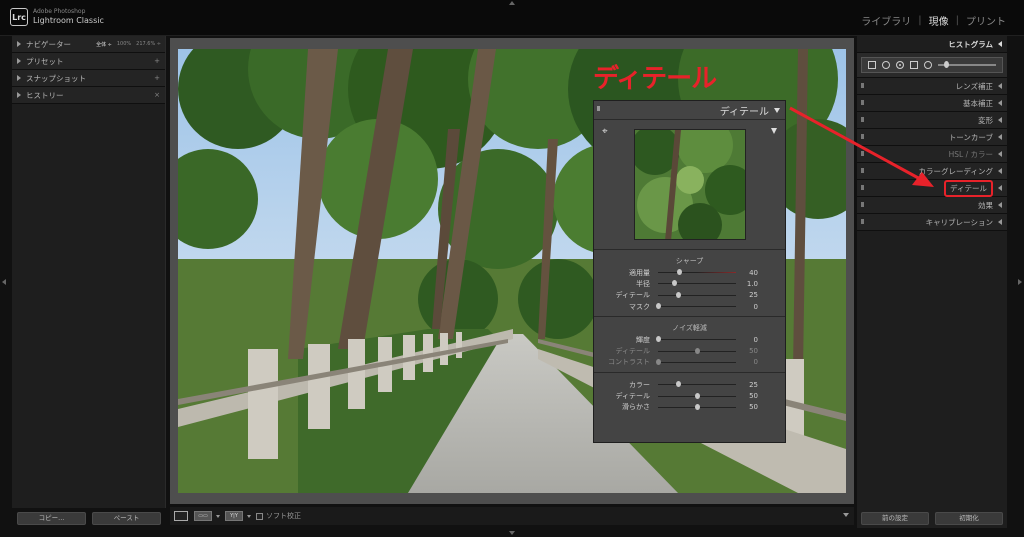  What do you see at coordinates (88, 44) in the screenshot?
I see `navigator-header: ナビゲーター 全体 ÷ 100% 217.6% ÷` at bounding box center [88, 44].